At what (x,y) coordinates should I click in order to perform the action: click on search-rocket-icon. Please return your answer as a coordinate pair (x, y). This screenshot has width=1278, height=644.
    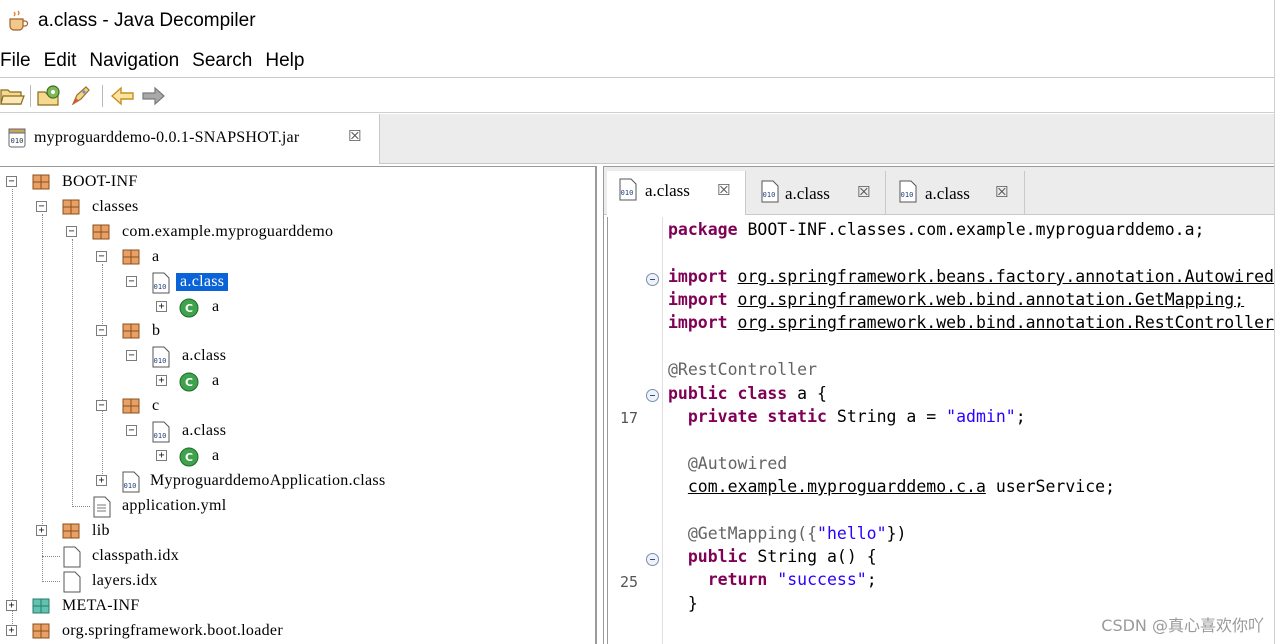
    Looking at the image, I should click on (81, 96).